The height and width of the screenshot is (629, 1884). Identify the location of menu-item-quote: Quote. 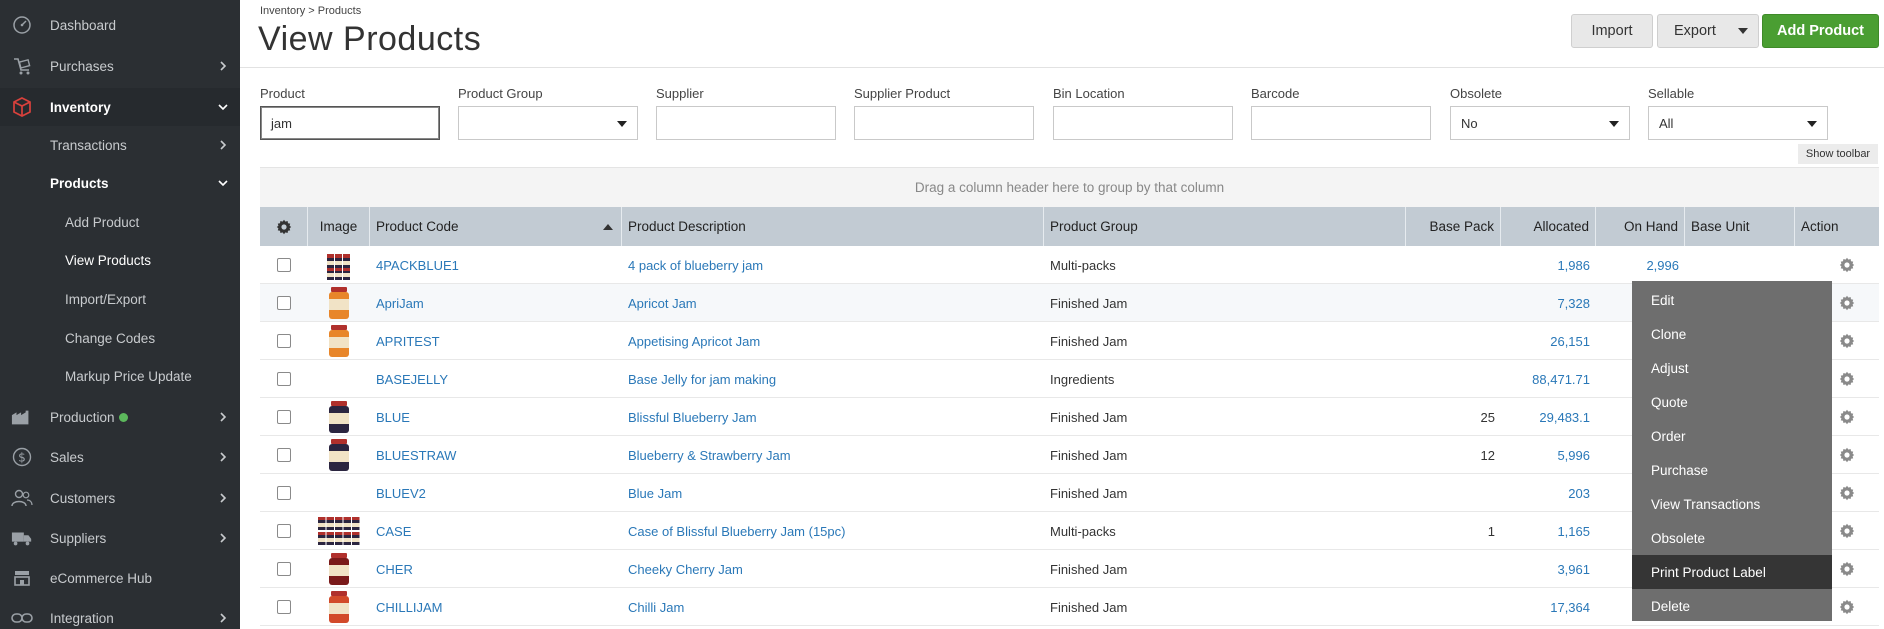
(1732, 402).